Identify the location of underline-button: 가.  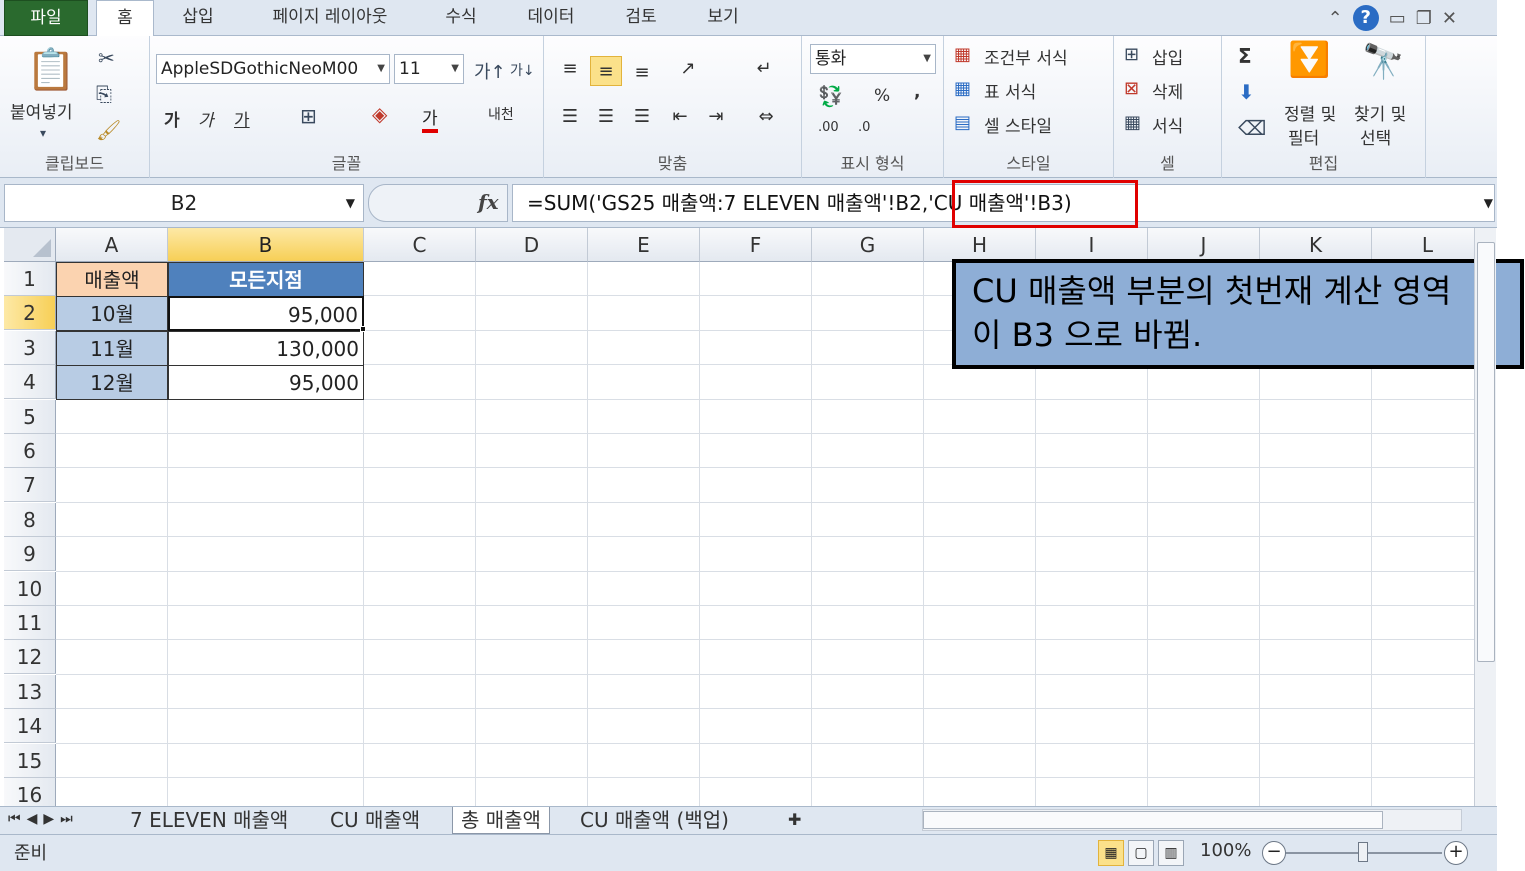
(242, 118).